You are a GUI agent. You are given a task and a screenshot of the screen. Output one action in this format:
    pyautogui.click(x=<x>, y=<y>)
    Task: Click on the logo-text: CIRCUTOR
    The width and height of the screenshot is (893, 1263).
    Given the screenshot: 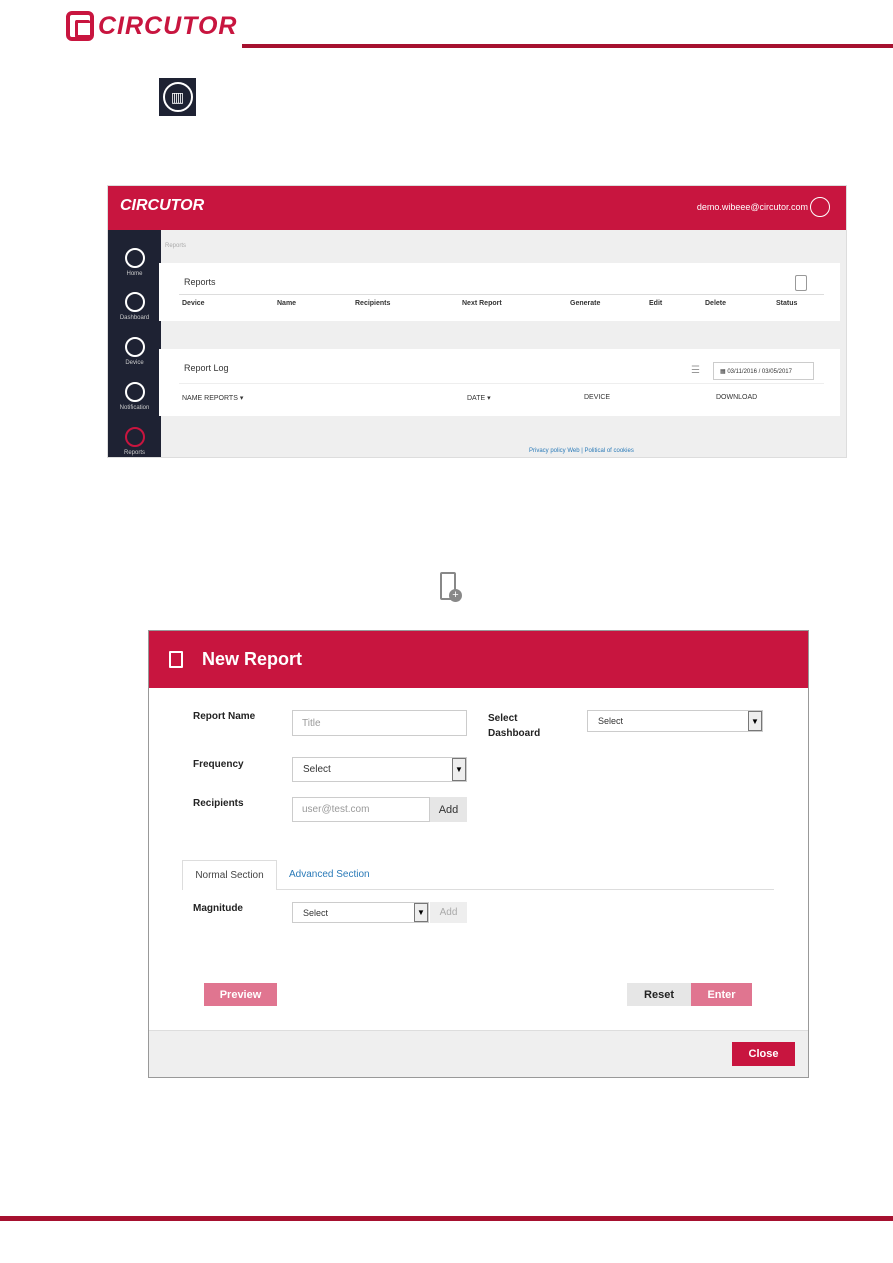 What is the action you would take?
    pyautogui.click(x=168, y=25)
    